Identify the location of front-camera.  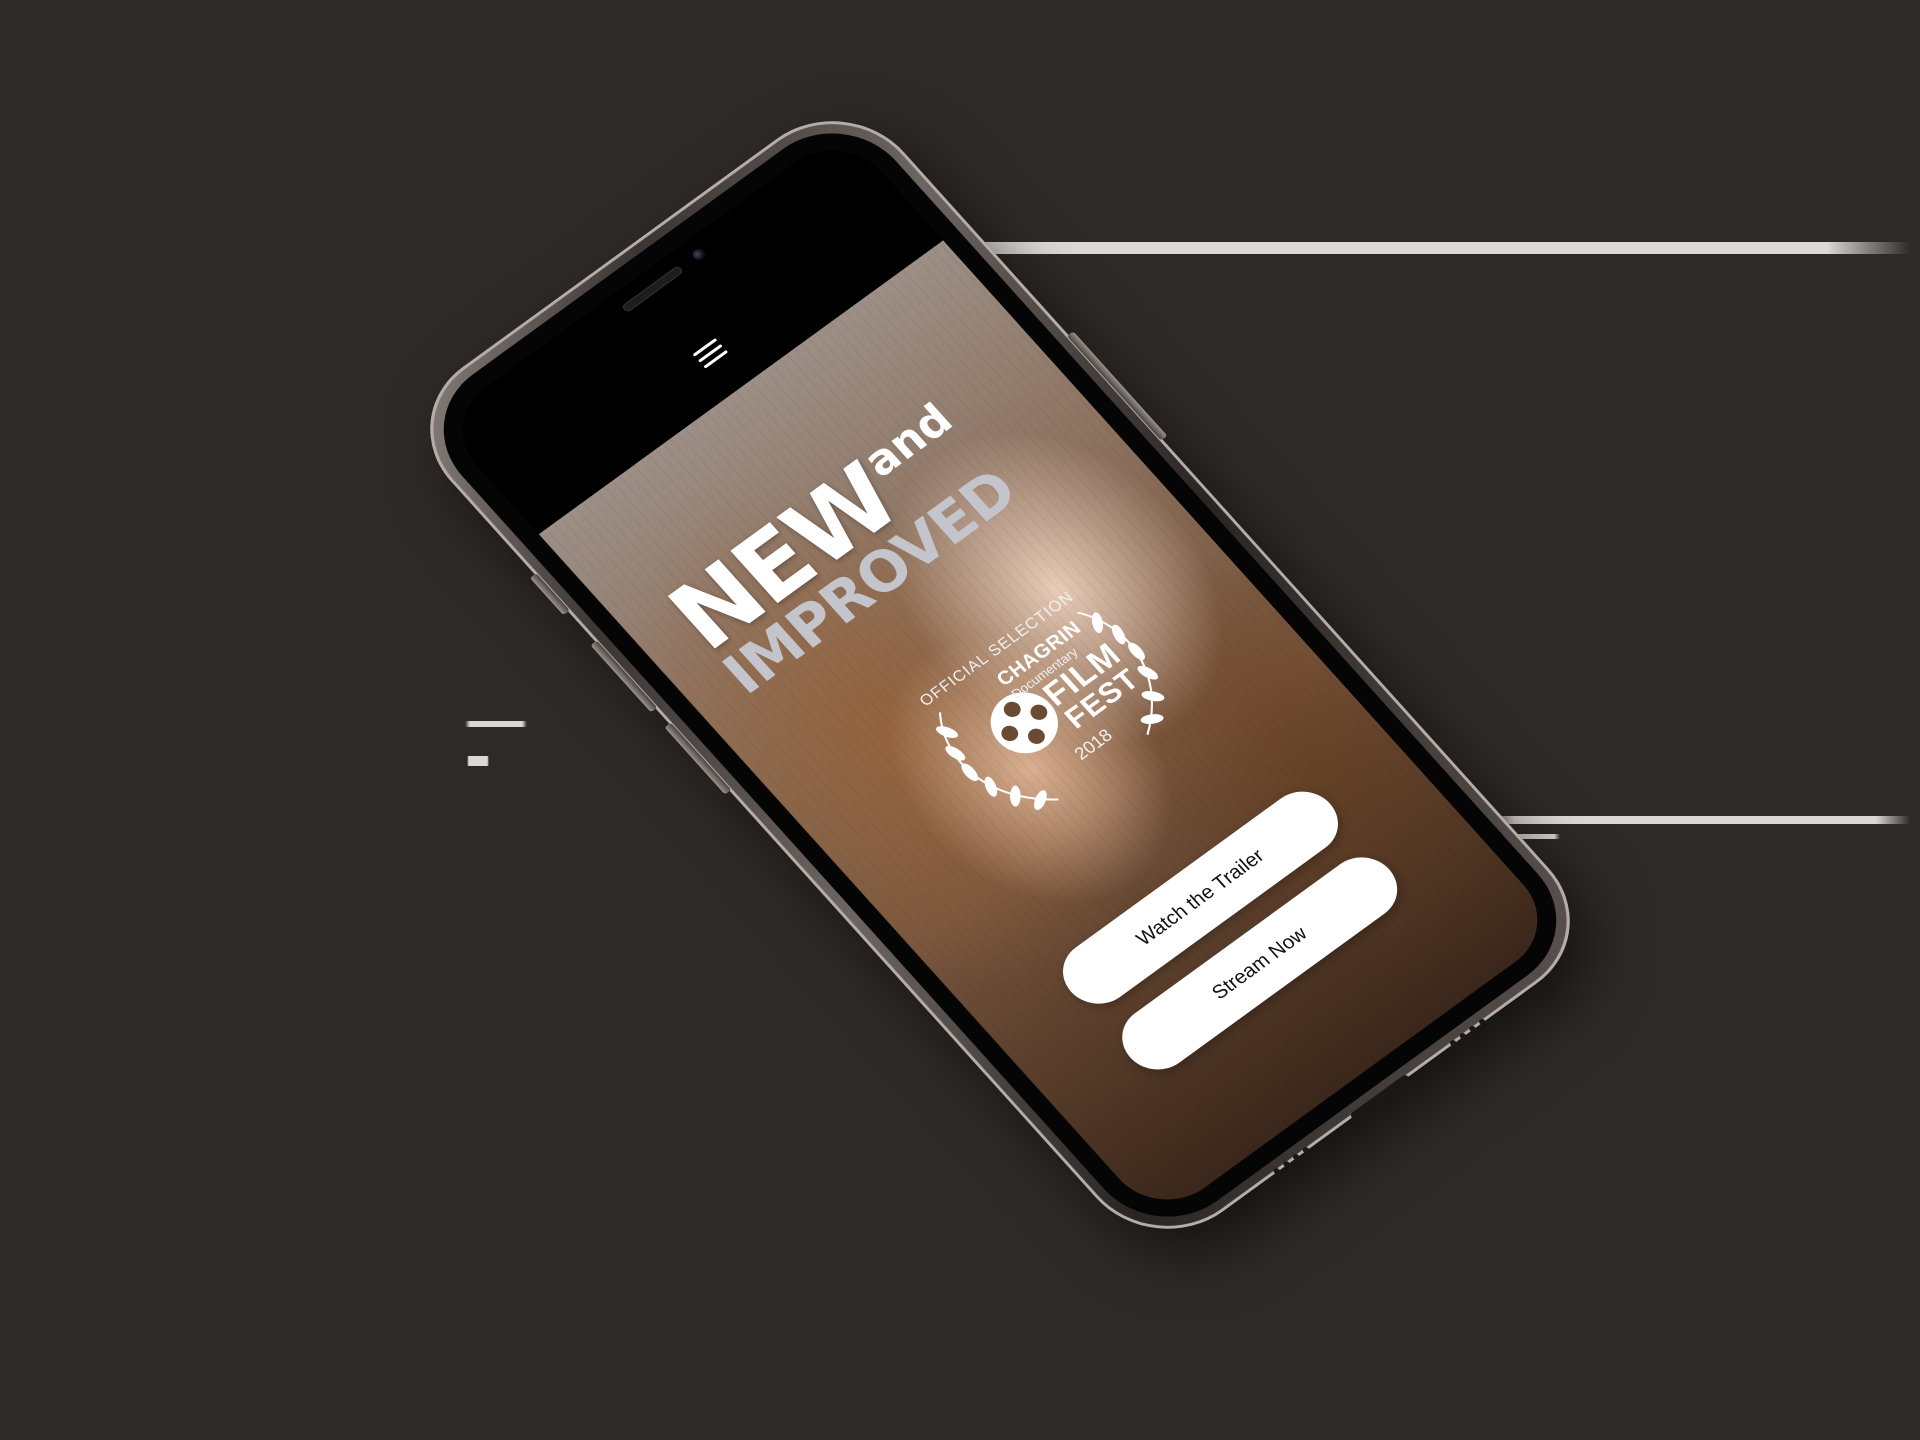
(699, 254).